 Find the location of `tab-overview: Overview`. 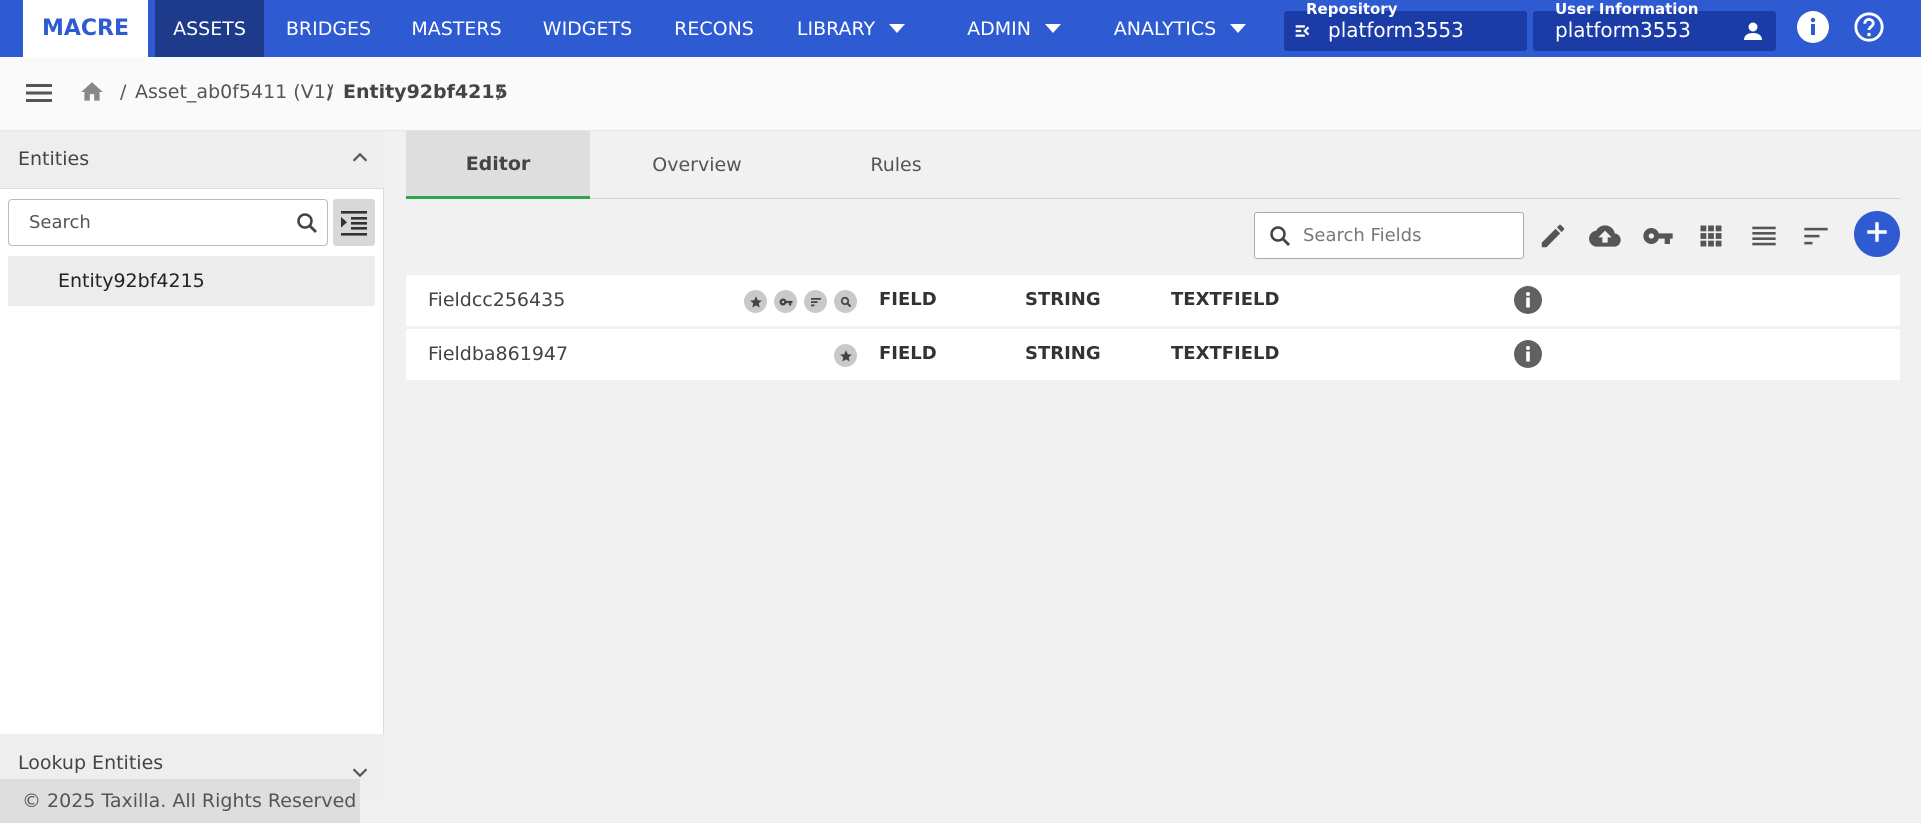

tab-overview: Overview is located at coordinates (697, 165).